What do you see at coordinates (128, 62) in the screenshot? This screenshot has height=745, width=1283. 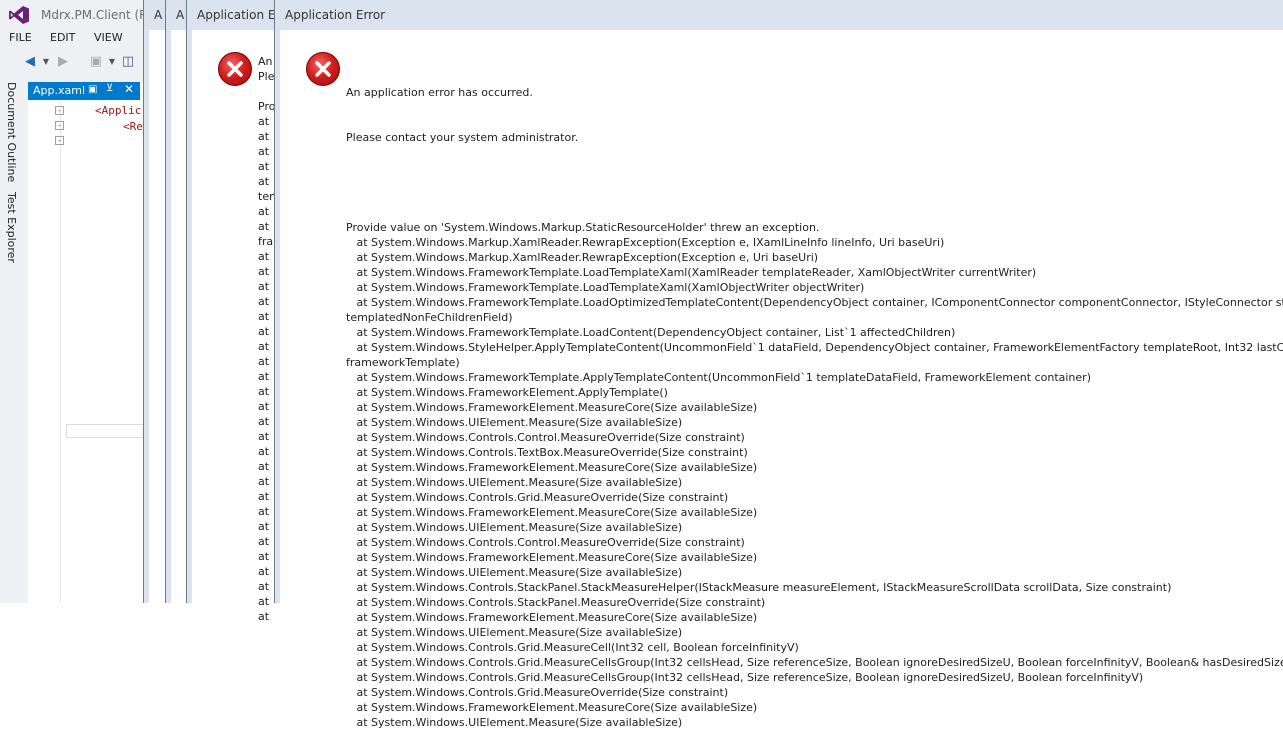 I see `save-all-icon: ◫` at bounding box center [128, 62].